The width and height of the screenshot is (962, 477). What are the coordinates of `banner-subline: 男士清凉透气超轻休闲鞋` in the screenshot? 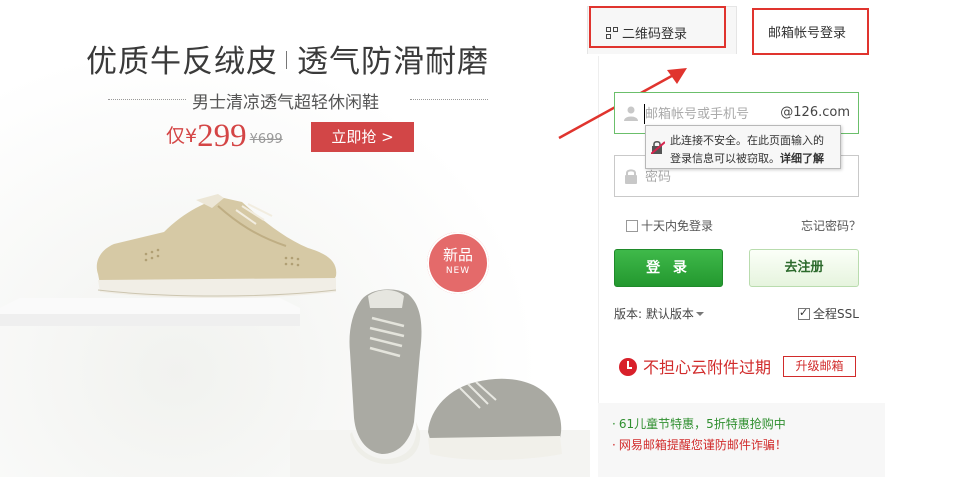 It's located at (298, 100).